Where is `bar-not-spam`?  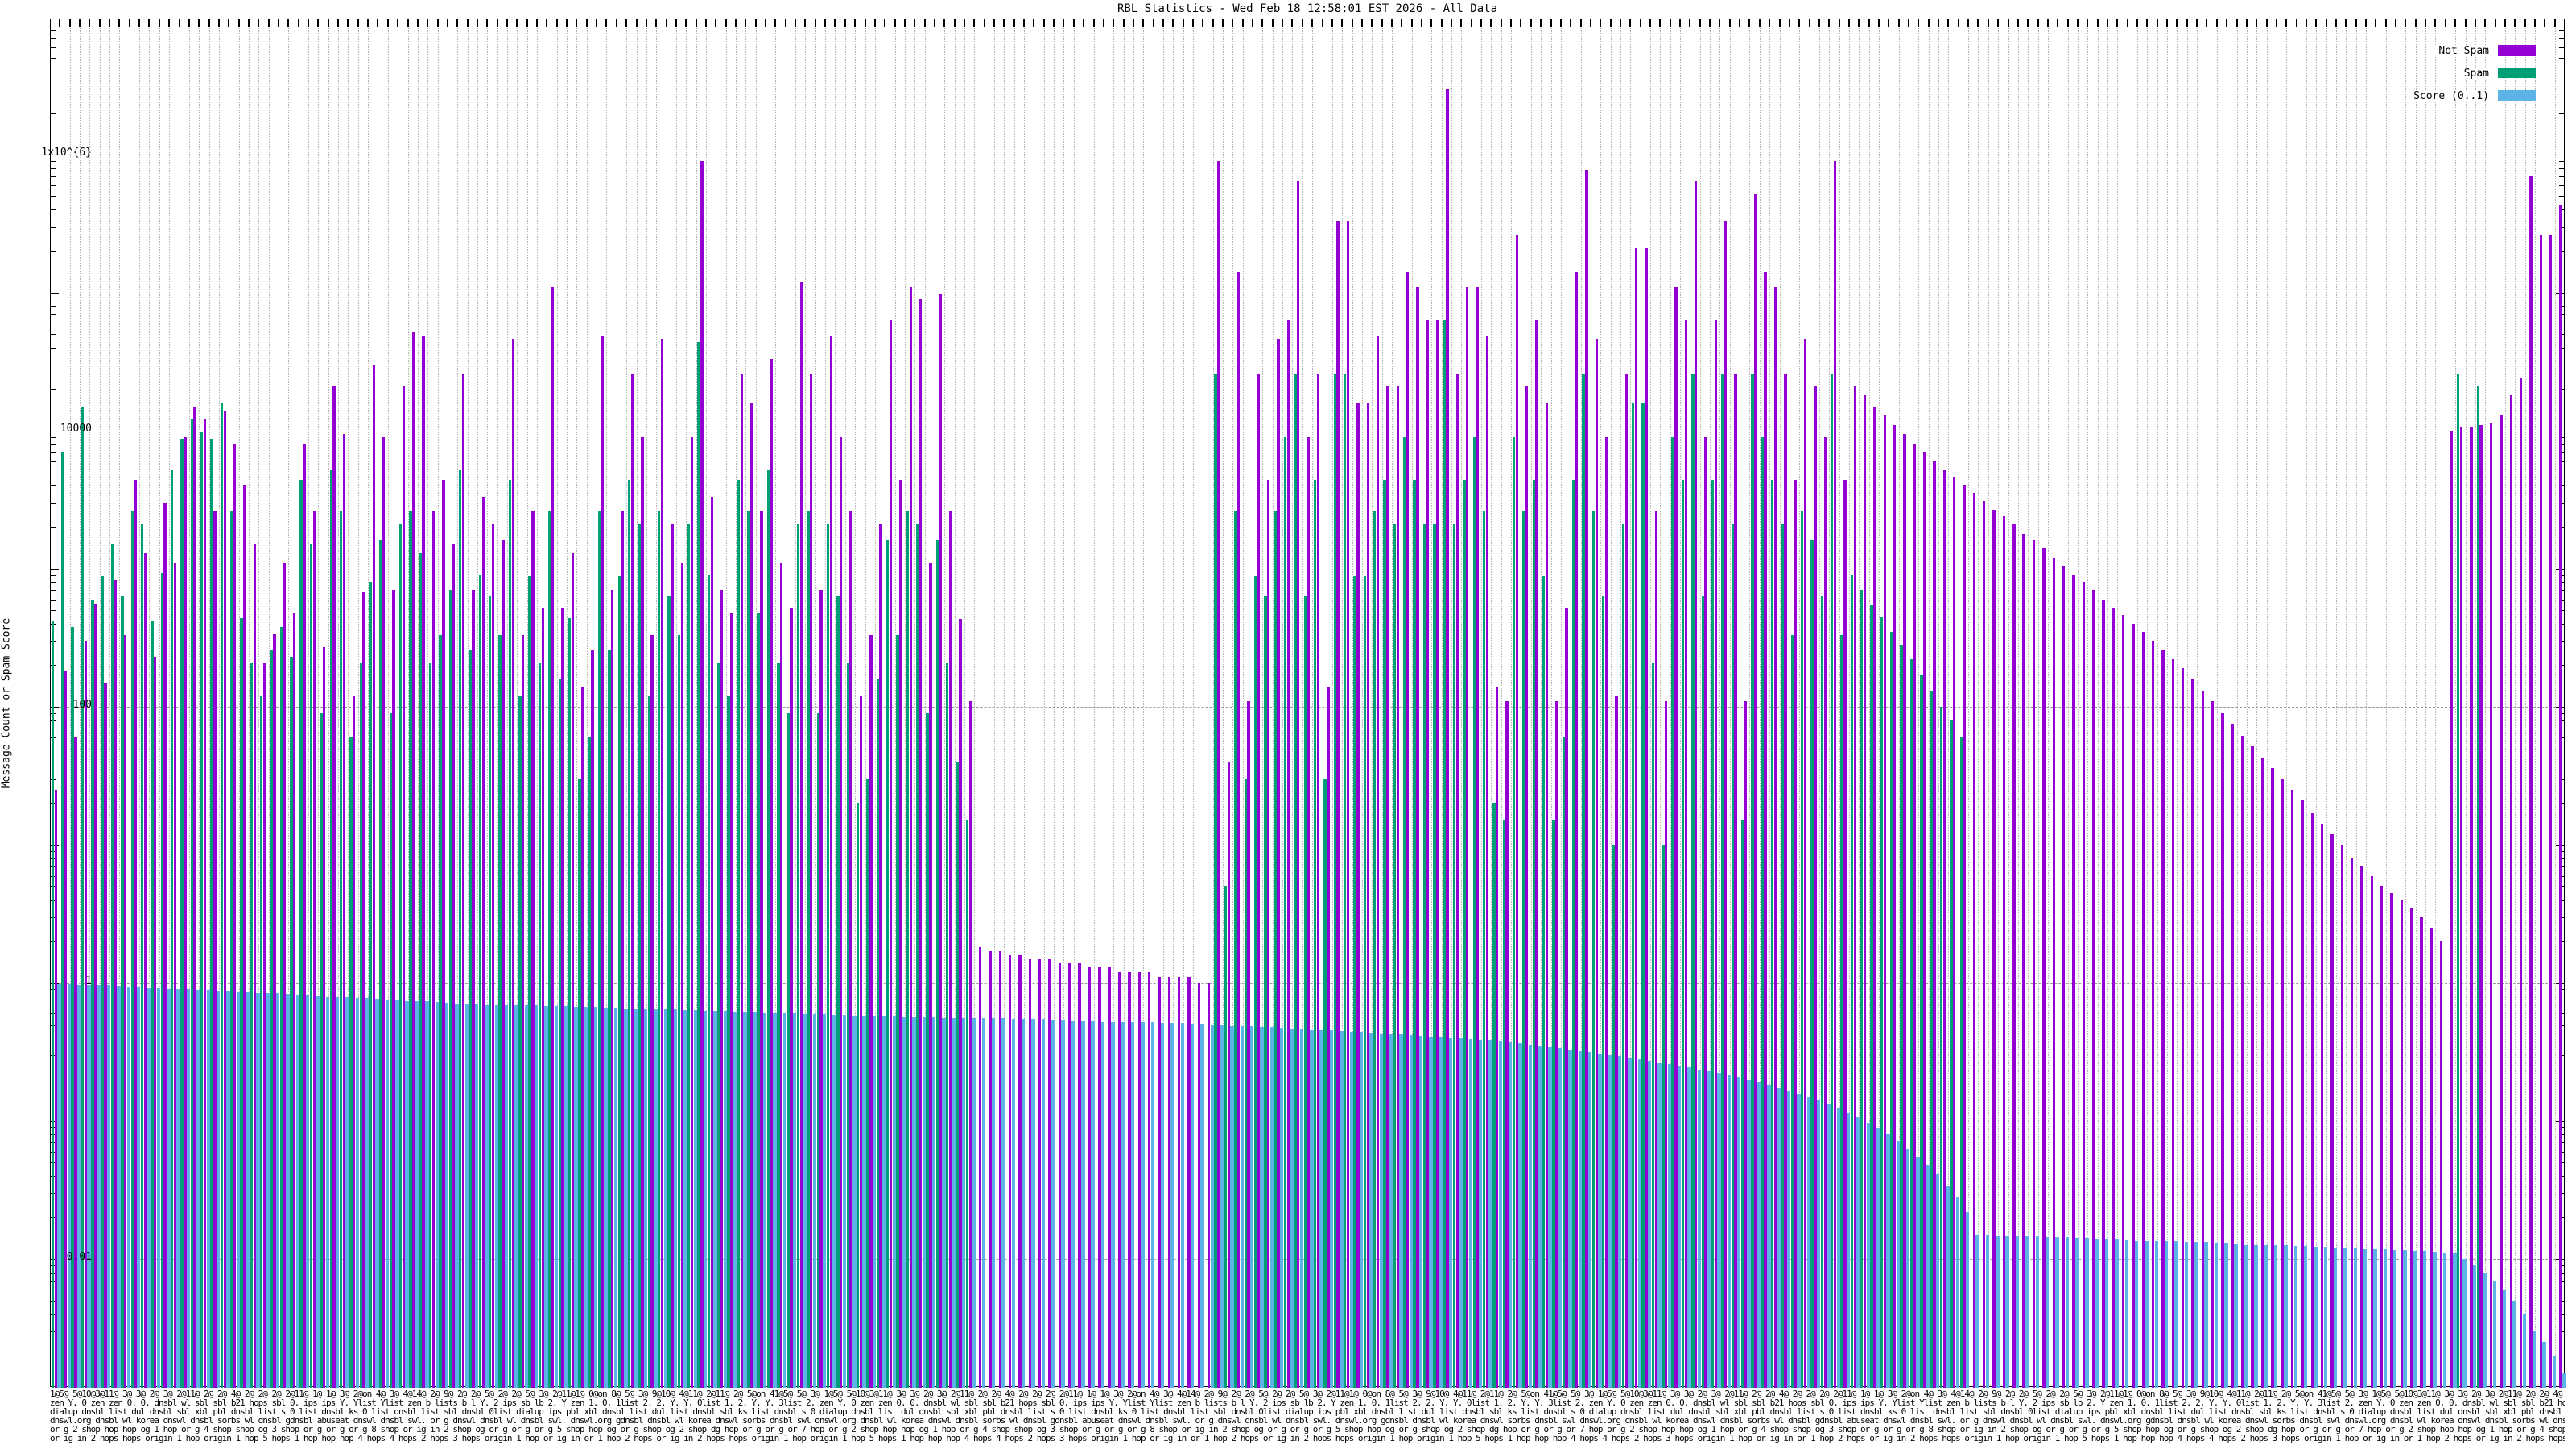 bar-not-spam is located at coordinates (2551, 811).